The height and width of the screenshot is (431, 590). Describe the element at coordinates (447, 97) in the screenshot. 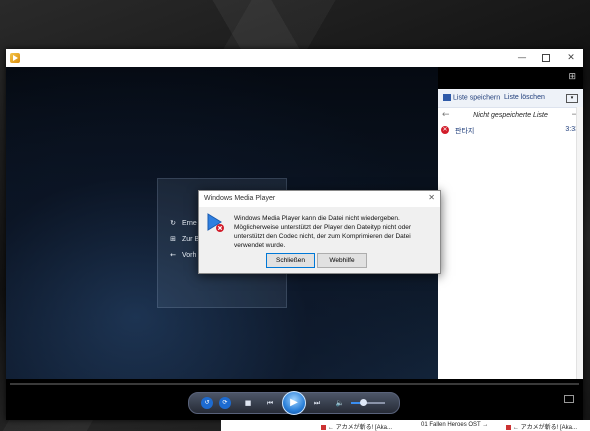

I see `floppy-disk-icon` at that location.